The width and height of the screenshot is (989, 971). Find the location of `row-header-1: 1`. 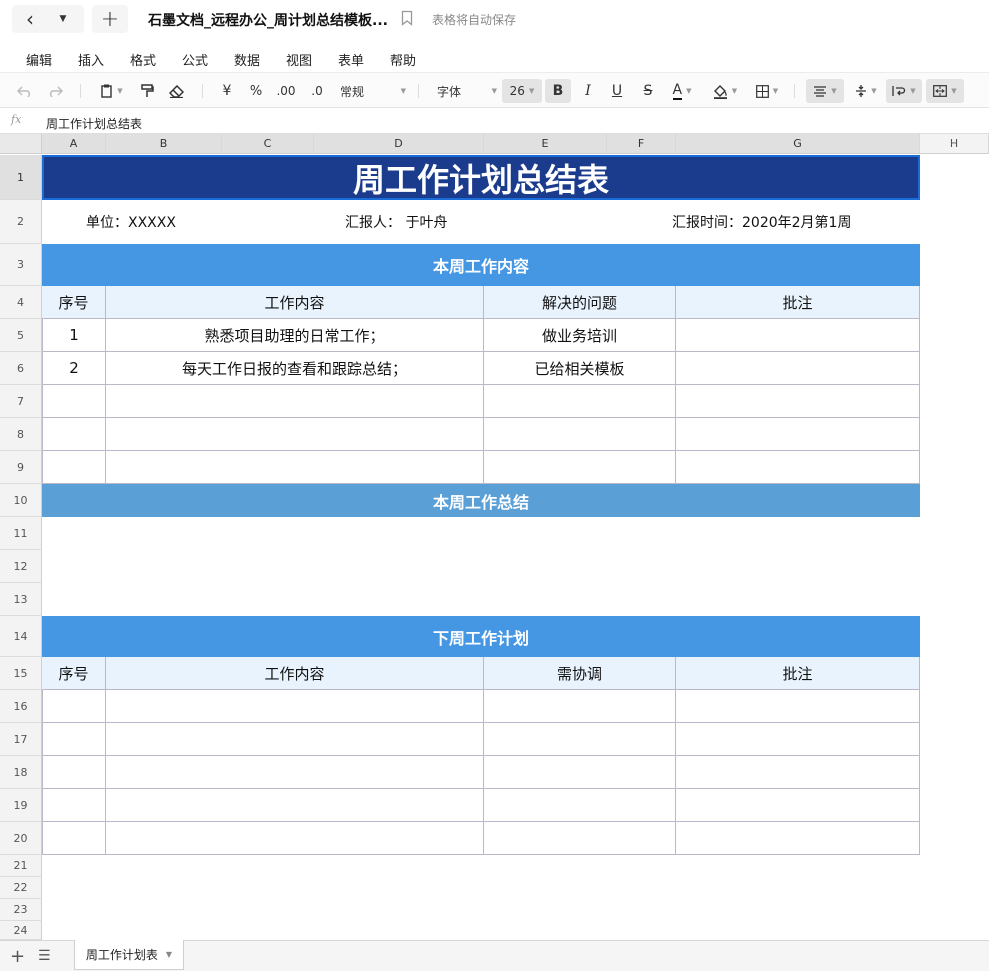

row-header-1: 1 is located at coordinates (21, 177).